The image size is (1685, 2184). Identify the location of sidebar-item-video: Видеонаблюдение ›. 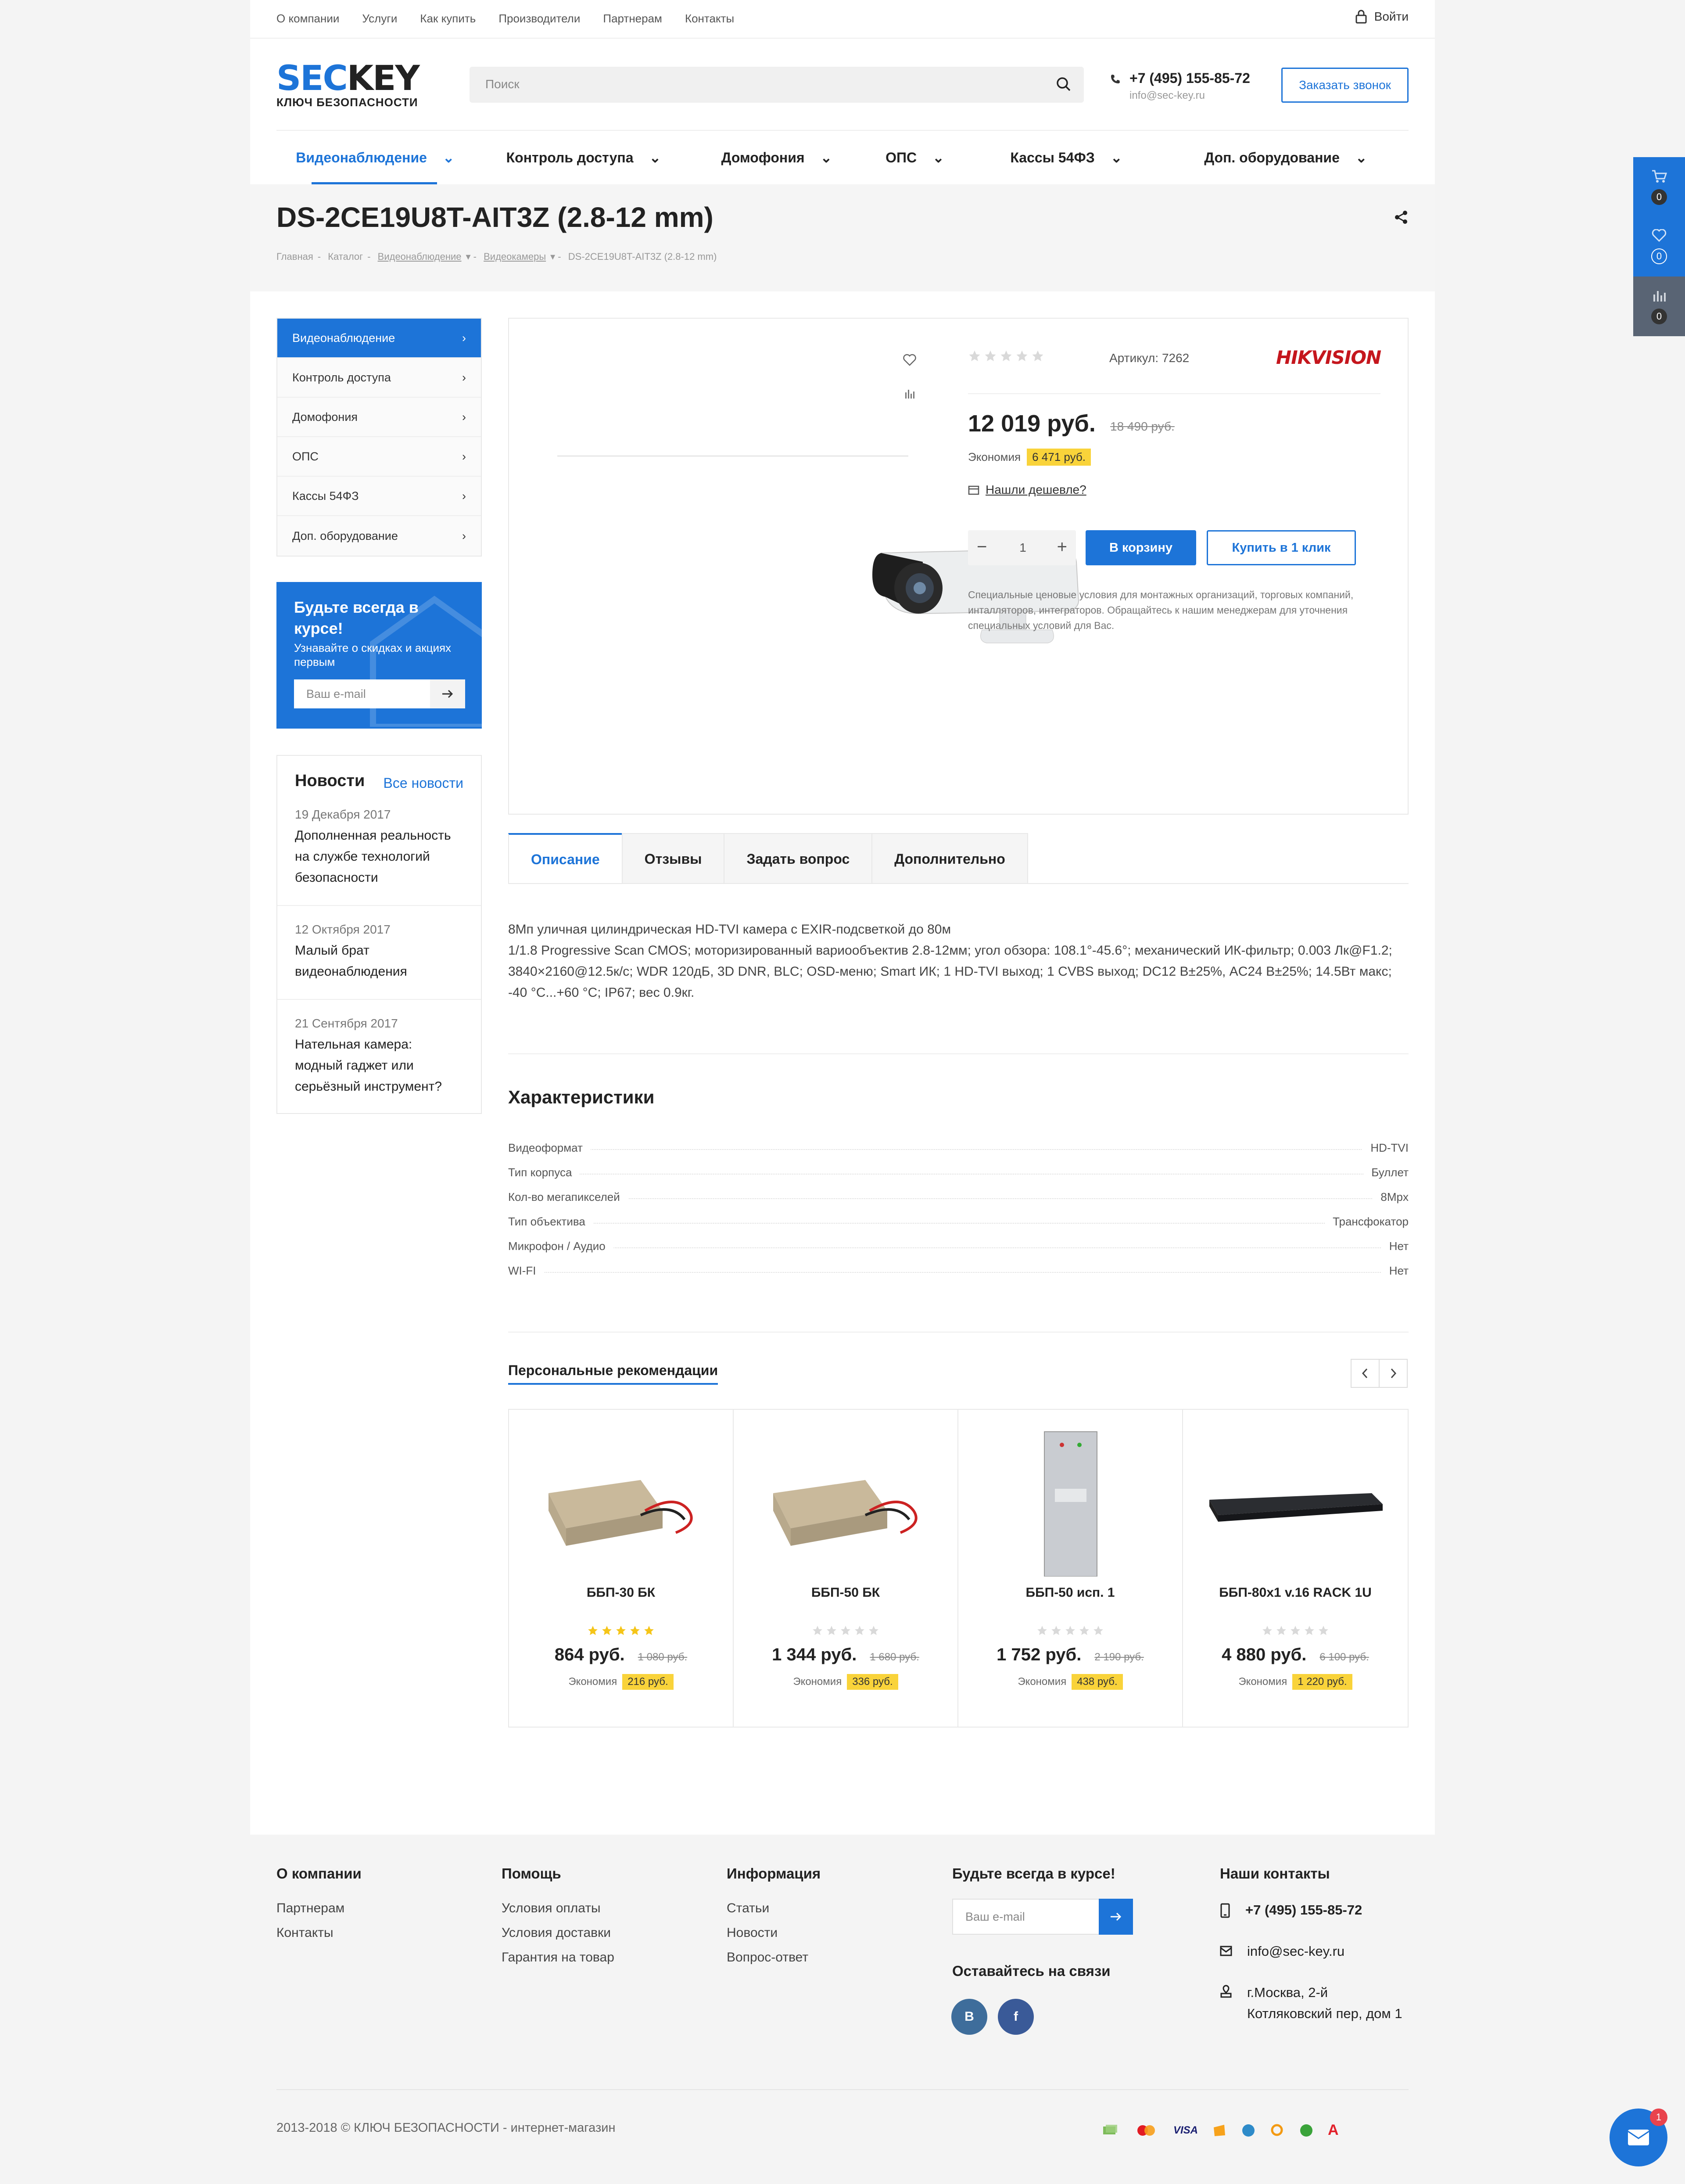
(379, 338).